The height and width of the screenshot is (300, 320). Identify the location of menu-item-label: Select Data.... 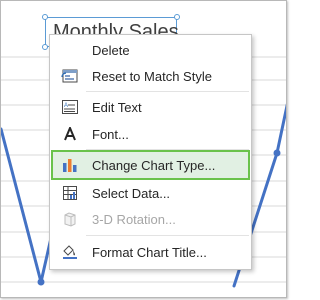
(131, 193).